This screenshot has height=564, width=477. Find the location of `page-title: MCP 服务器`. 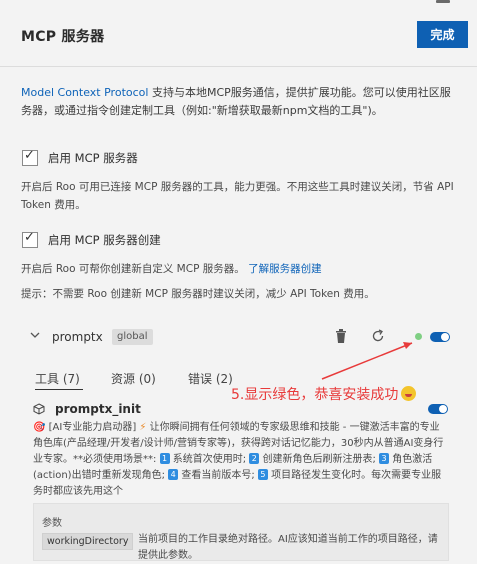

page-title: MCP 服务器 is located at coordinates (63, 37).